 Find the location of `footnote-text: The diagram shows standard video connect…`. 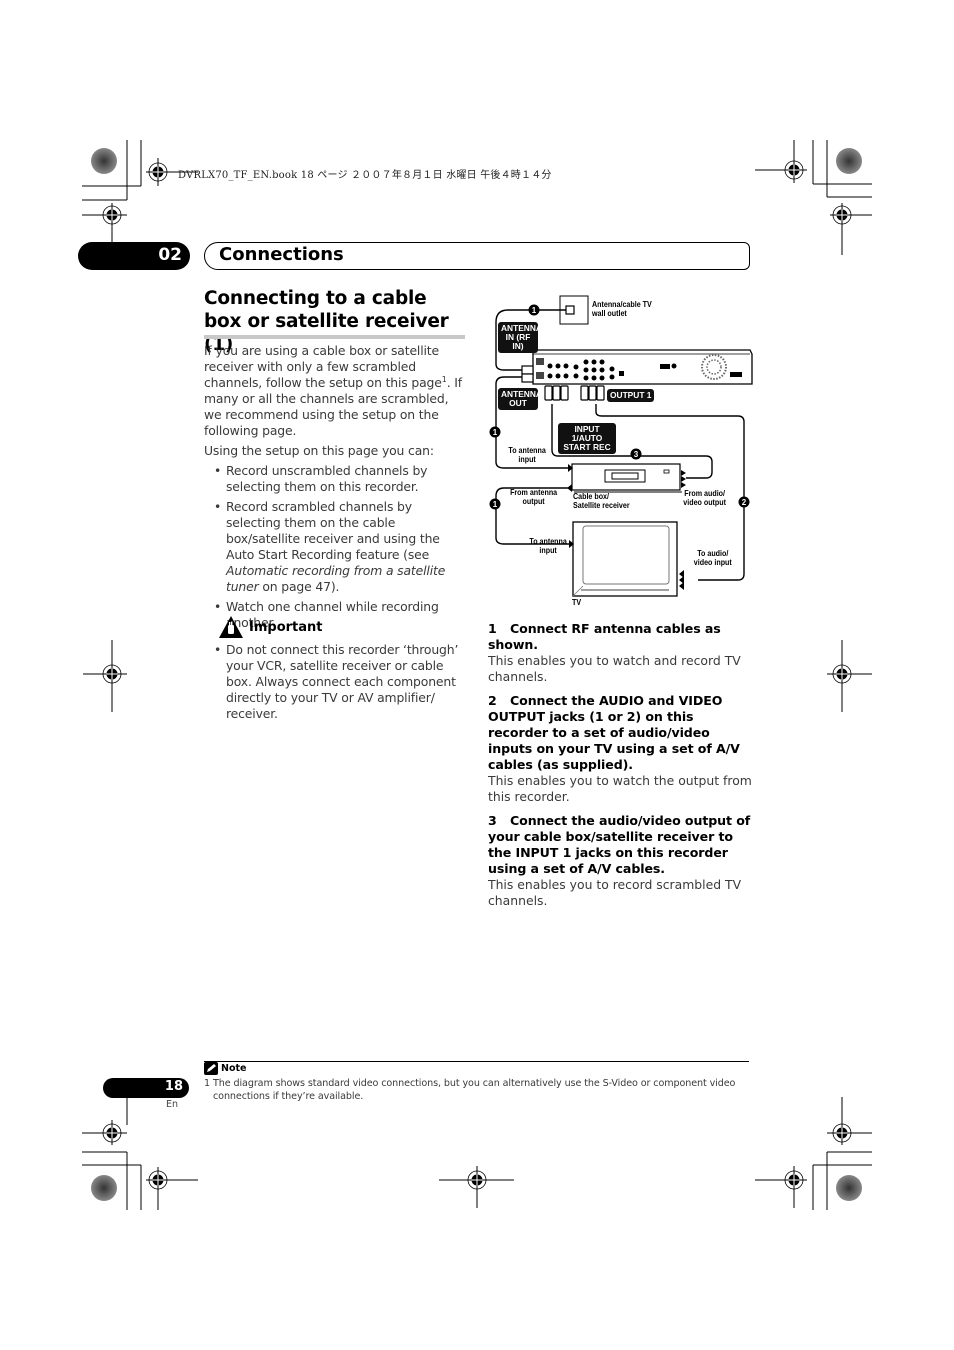

footnote-text: The diagram shows standard video connect… is located at coordinates (474, 1090).